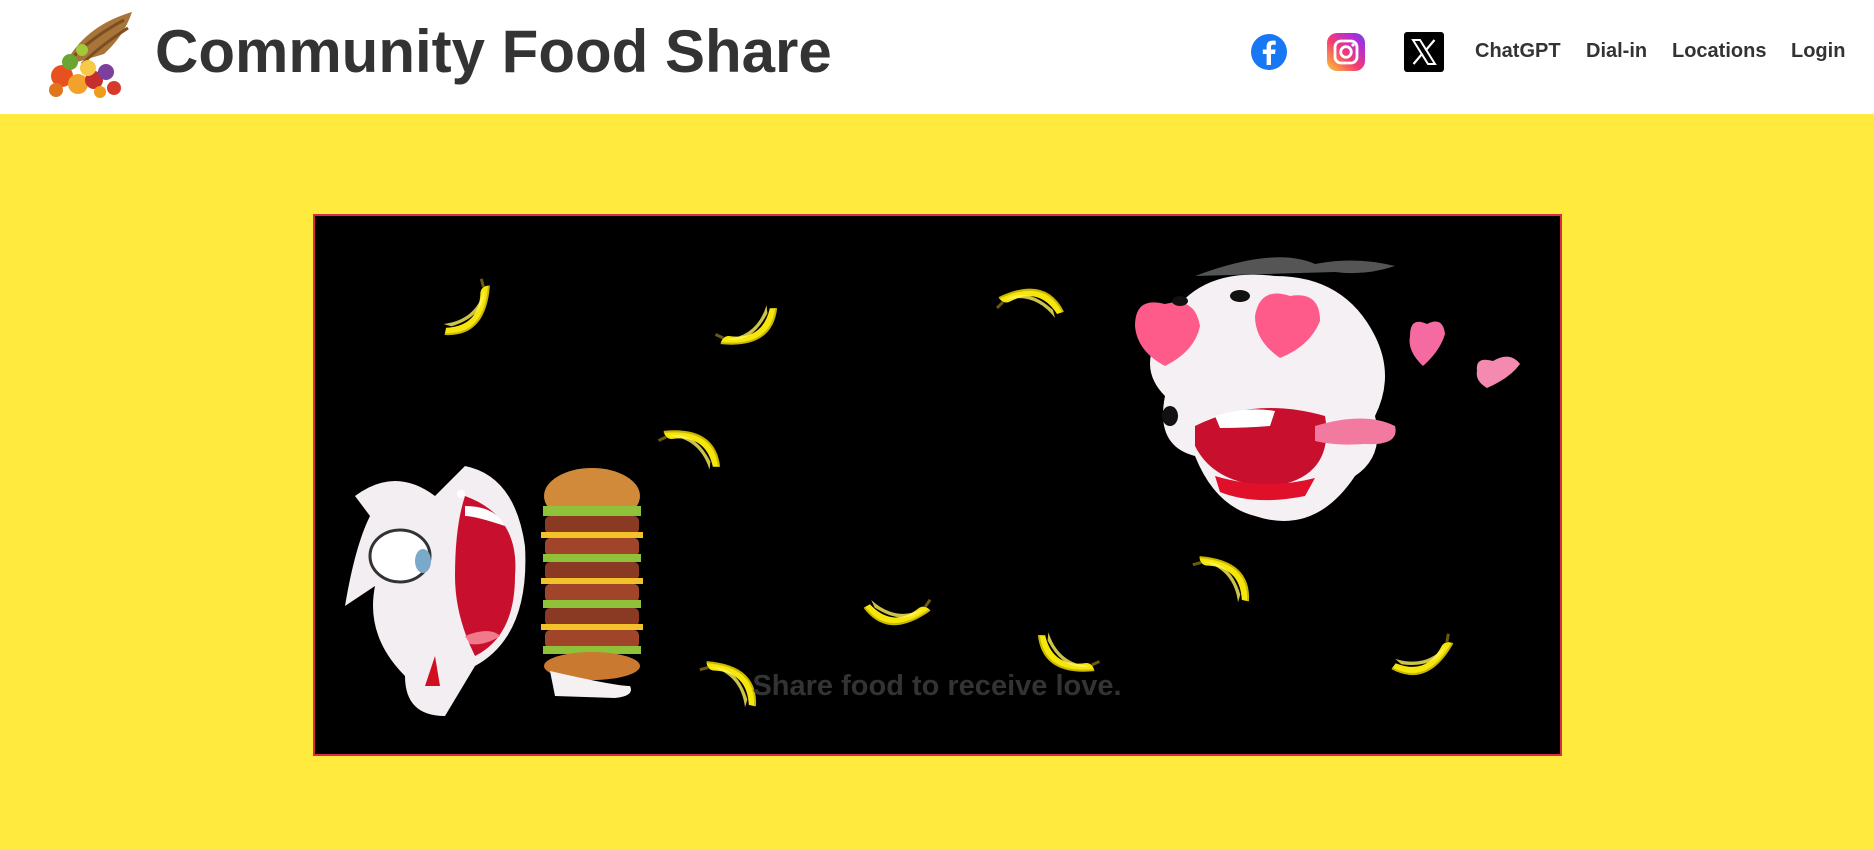 The image size is (1874, 850). I want to click on nav-link-locations: Locations, so click(1719, 51).